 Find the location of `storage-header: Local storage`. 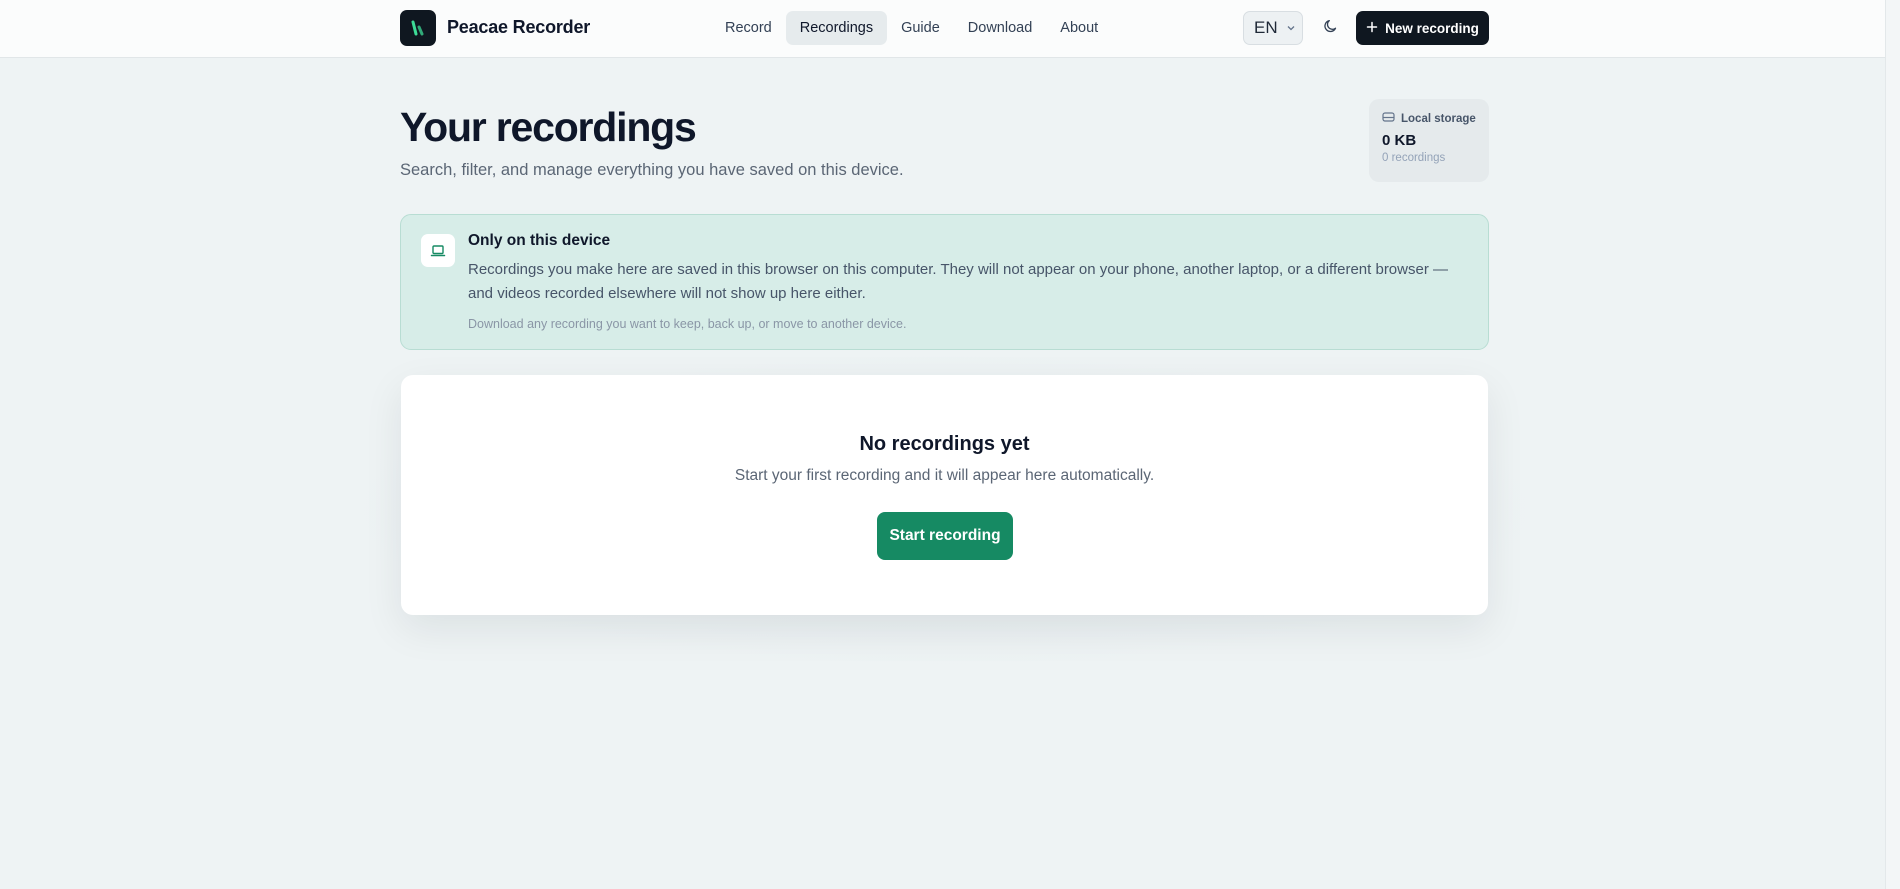

storage-header: Local storage is located at coordinates (1429, 118).